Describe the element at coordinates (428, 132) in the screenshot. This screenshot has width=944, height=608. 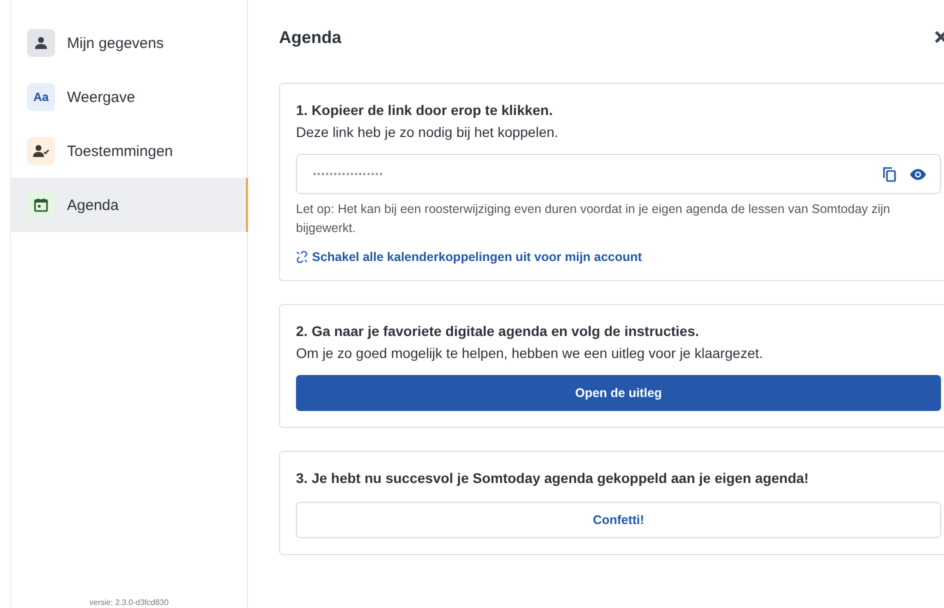
I see `step-text: Deze link heb je zo nodig bij het koppelen.` at that location.